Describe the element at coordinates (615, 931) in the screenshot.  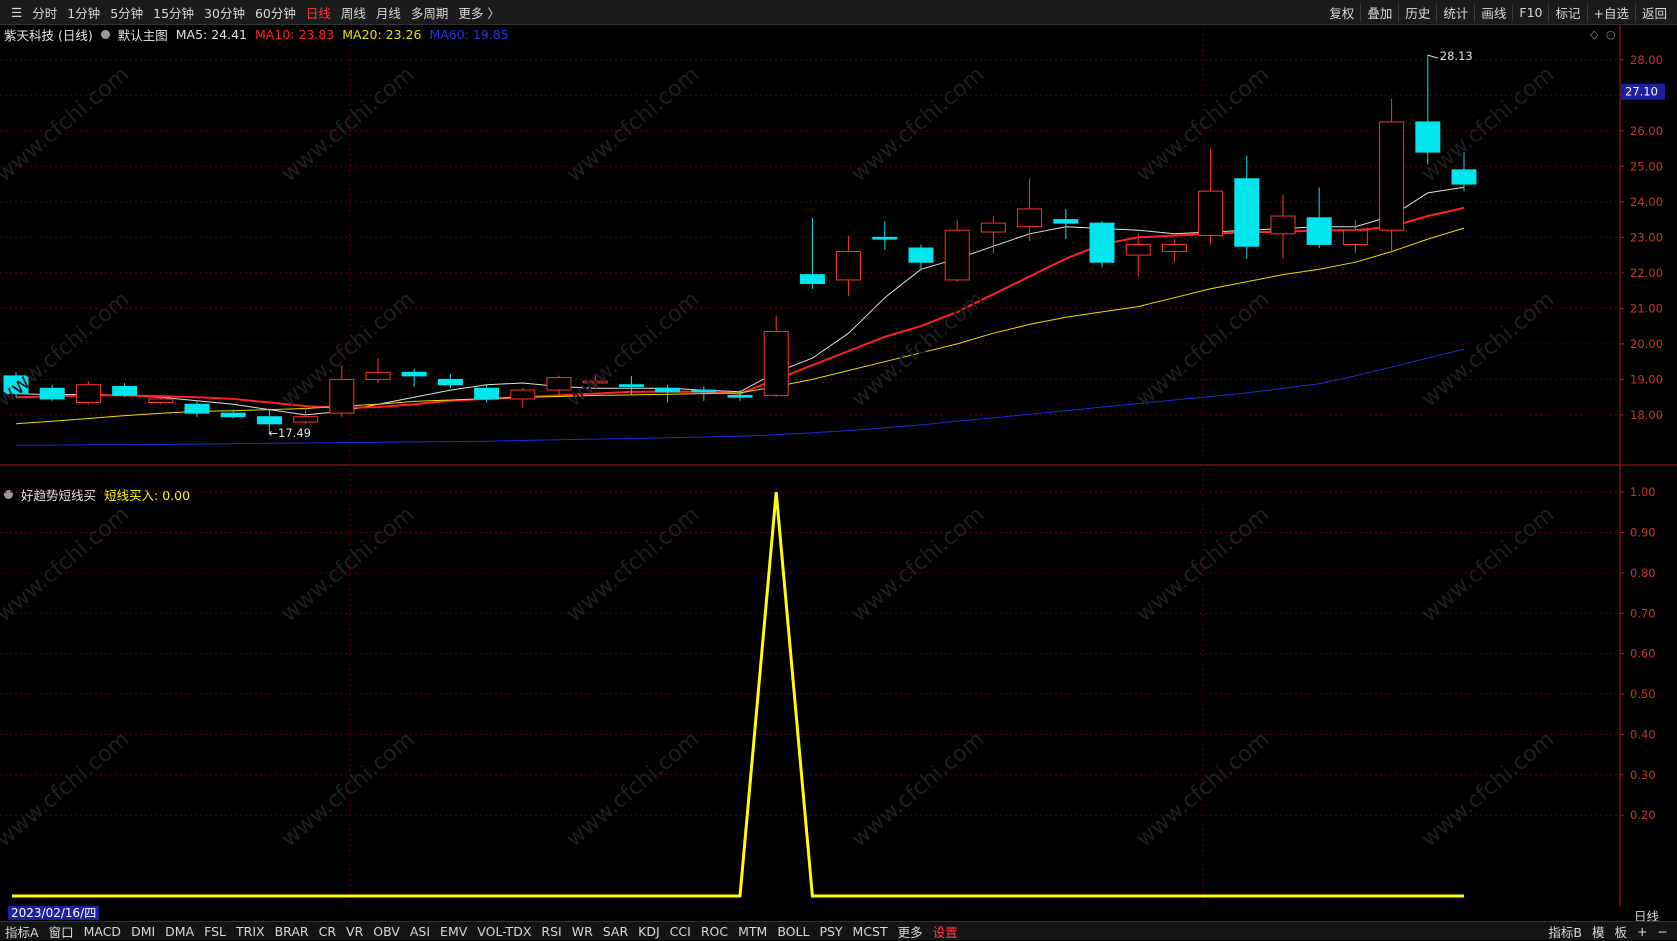
I see `indicator-tab-16: SAR` at that location.